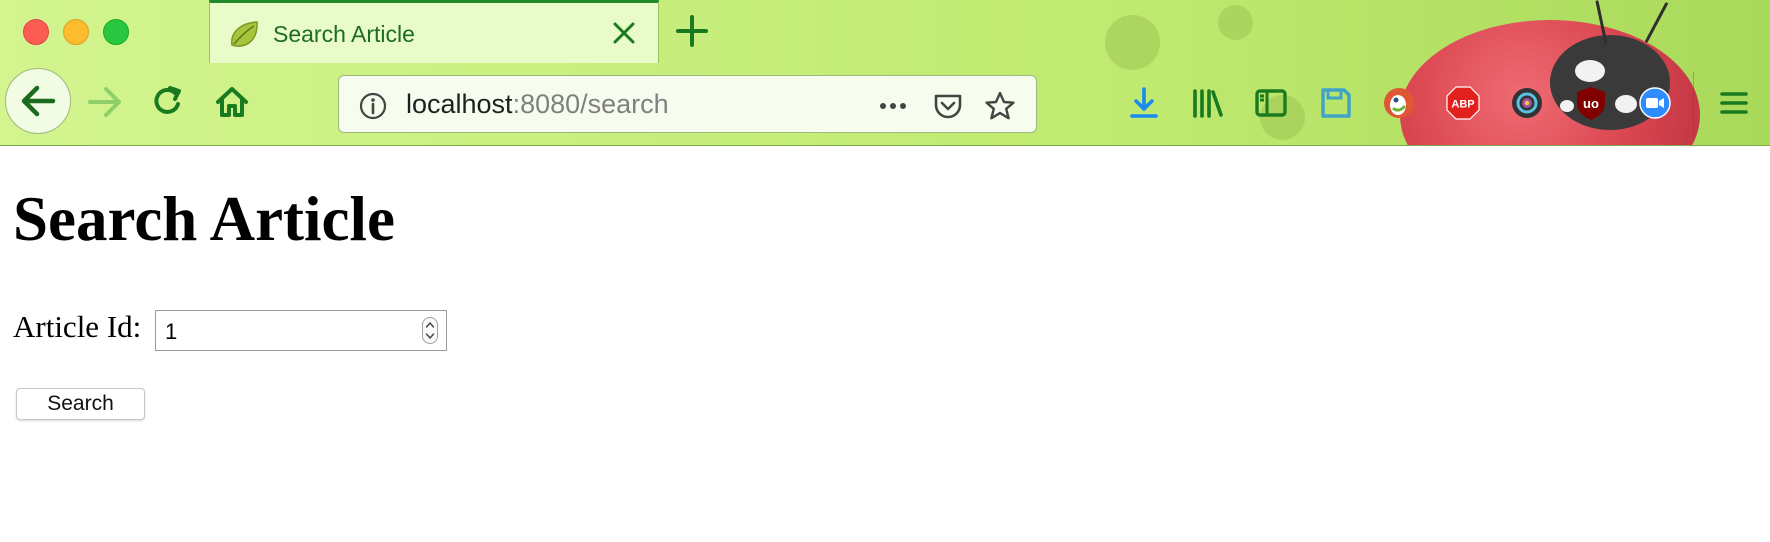 Image resolution: width=1770 pixels, height=542 pixels. I want to click on forward-button, so click(105, 102).